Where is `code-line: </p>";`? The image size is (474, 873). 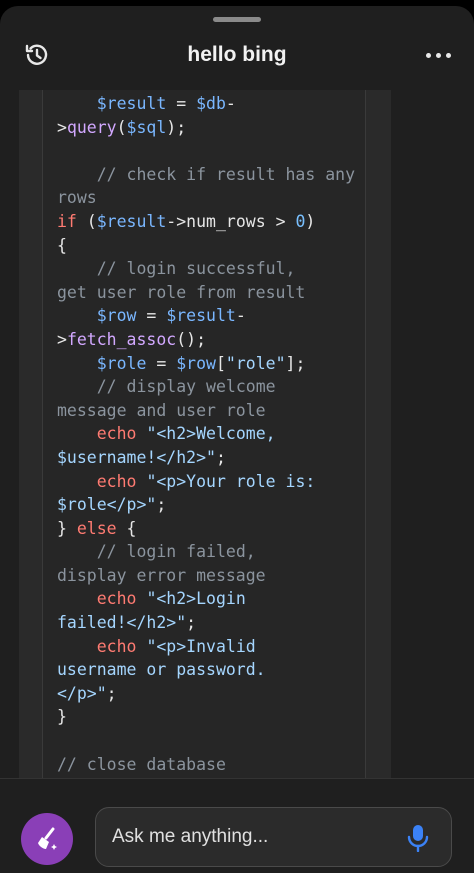
code-line: </p>"; is located at coordinates (87, 693).